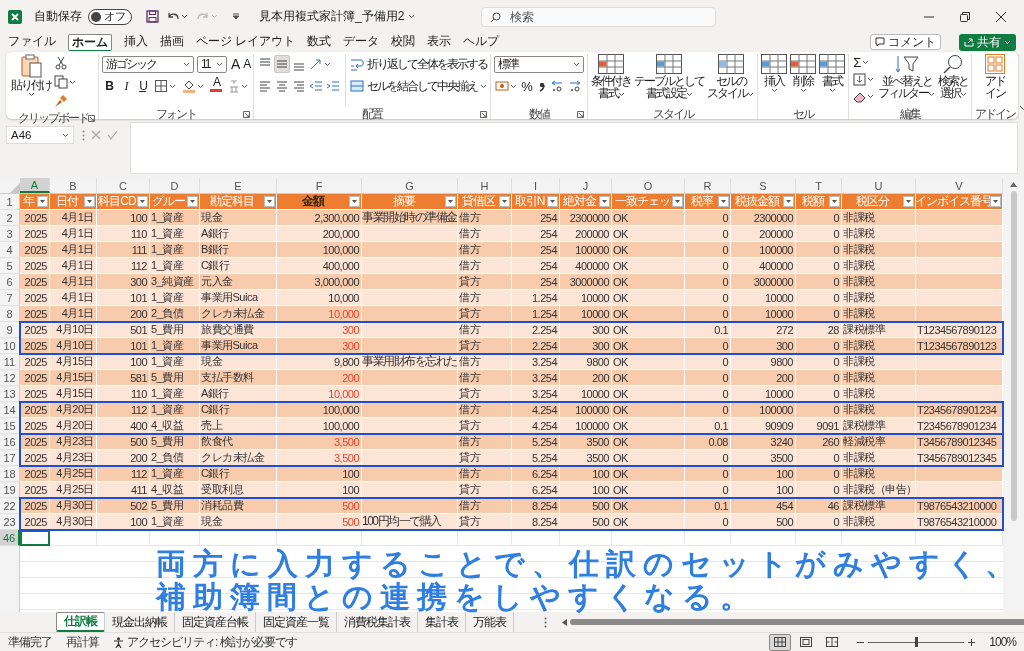  I want to click on row-header: 15, so click(10, 426).